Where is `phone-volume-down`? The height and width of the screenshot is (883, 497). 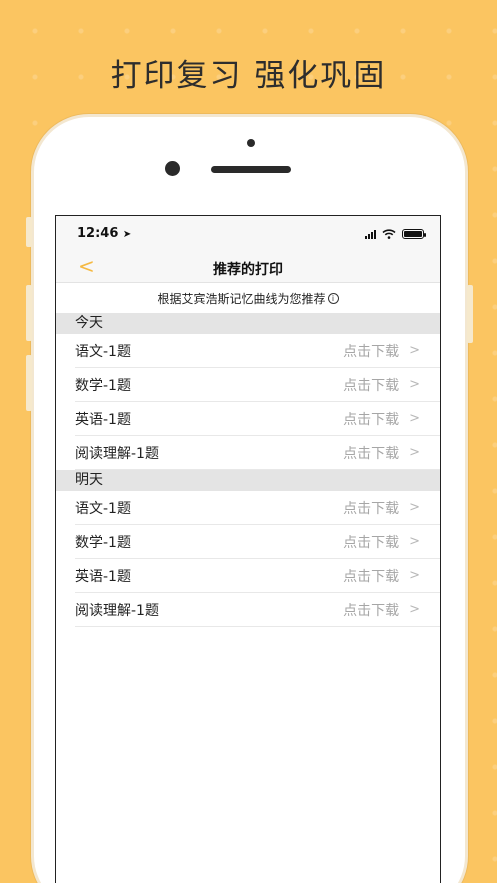 phone-volume-down is located at coordinates (29, 383).